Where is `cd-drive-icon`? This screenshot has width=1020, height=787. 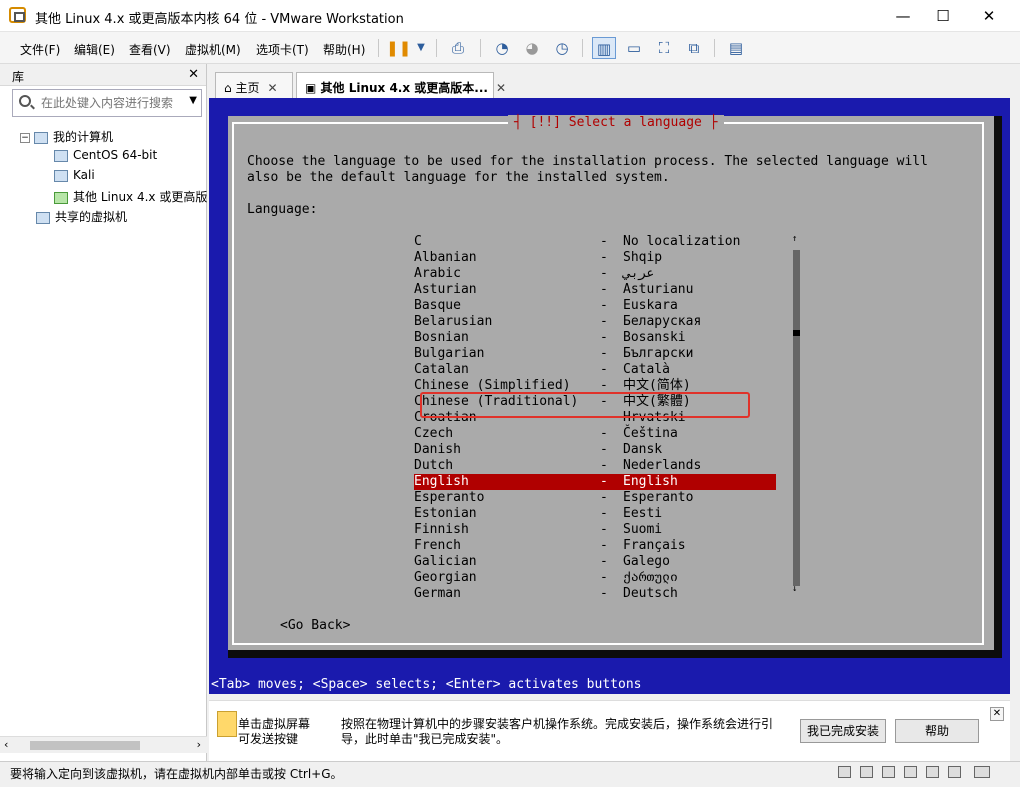
cd-drive-icon is located at coordinates (866, 772).